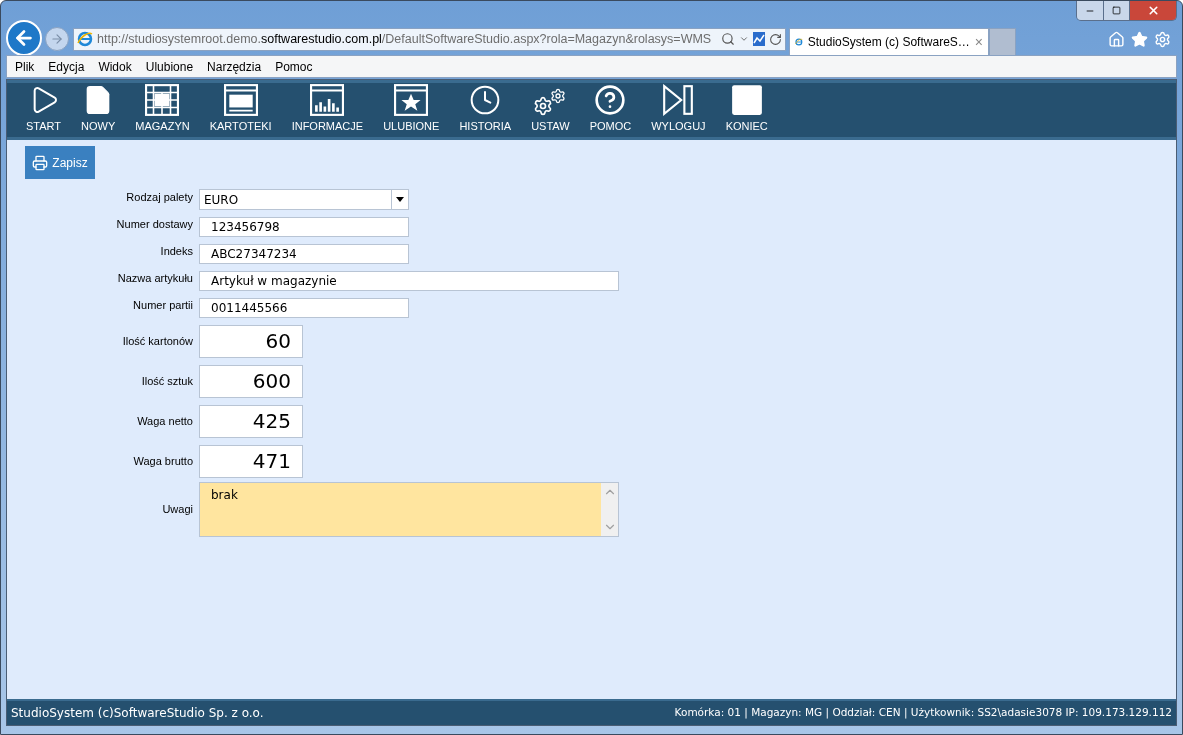 The image size is (1183, 735). Describe the element at coordinates (157, 341) in the screenshot. I see `field-label: Ilość kartonów` at that location.